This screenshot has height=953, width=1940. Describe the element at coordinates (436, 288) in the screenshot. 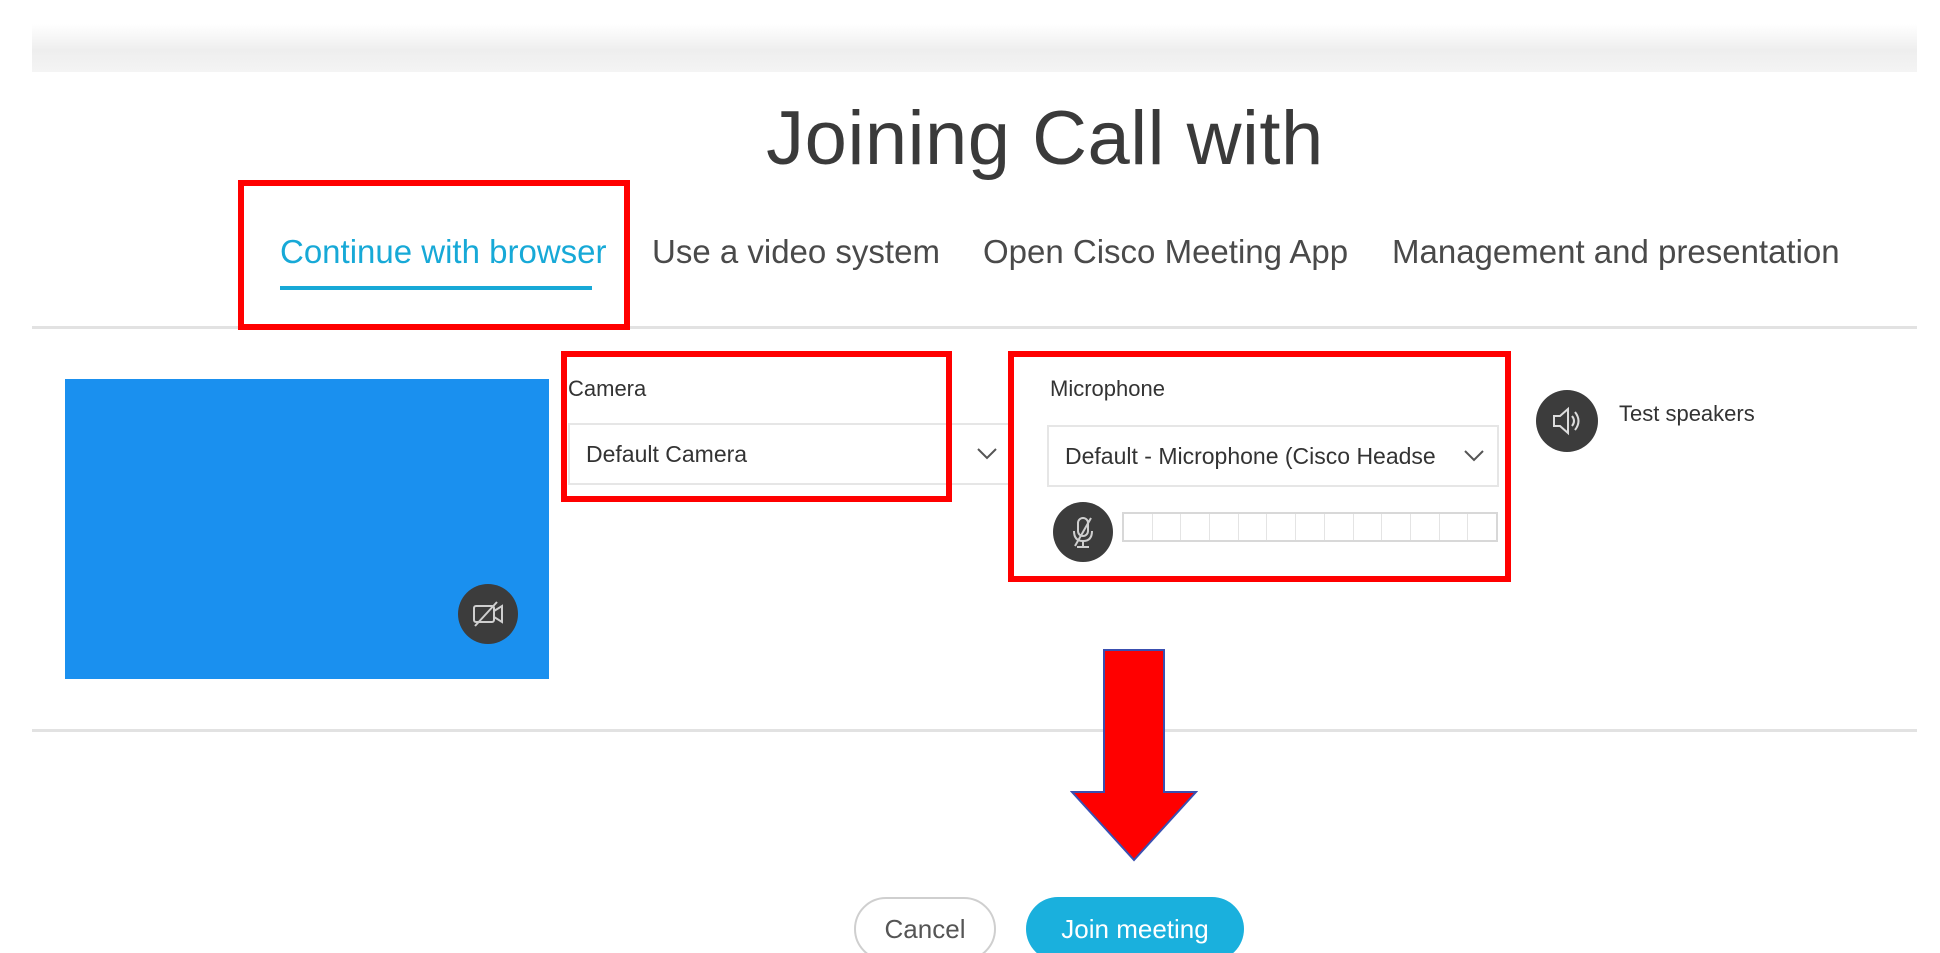

I see `active-tab-underline` at that location.